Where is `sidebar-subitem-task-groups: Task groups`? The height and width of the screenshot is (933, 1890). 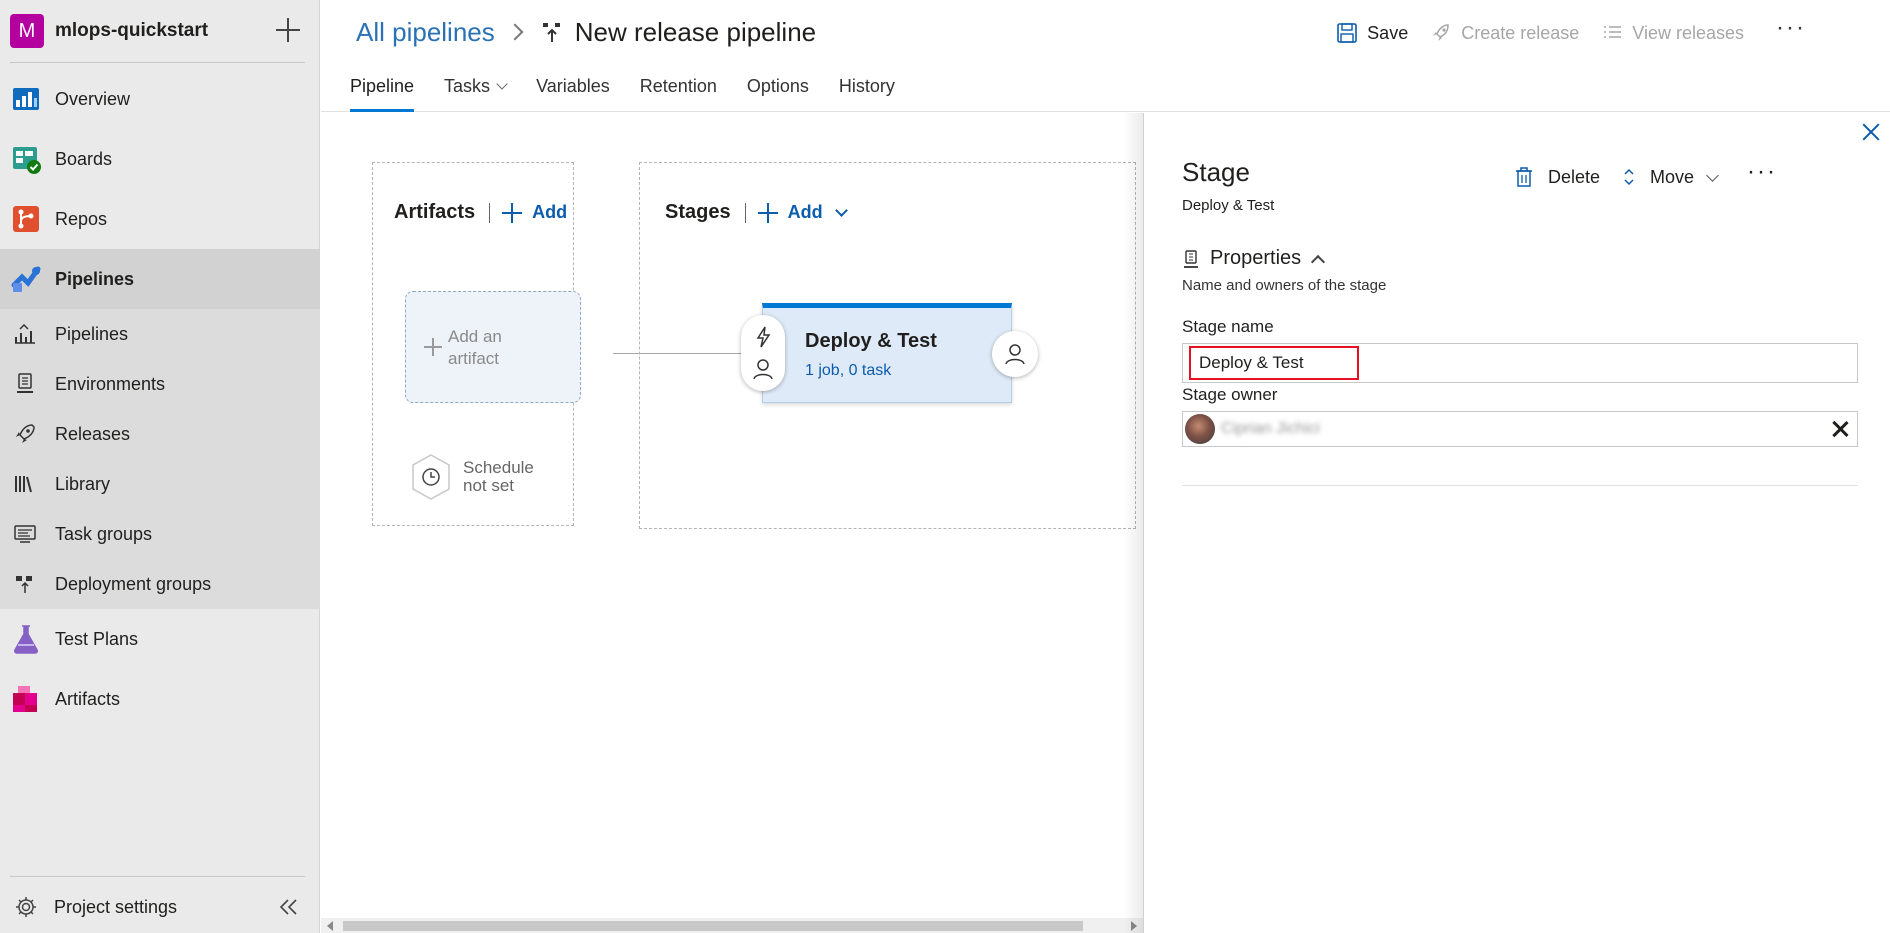 sidebar-subitem-task-groups: Task groups is located at coordinates (160, 534).